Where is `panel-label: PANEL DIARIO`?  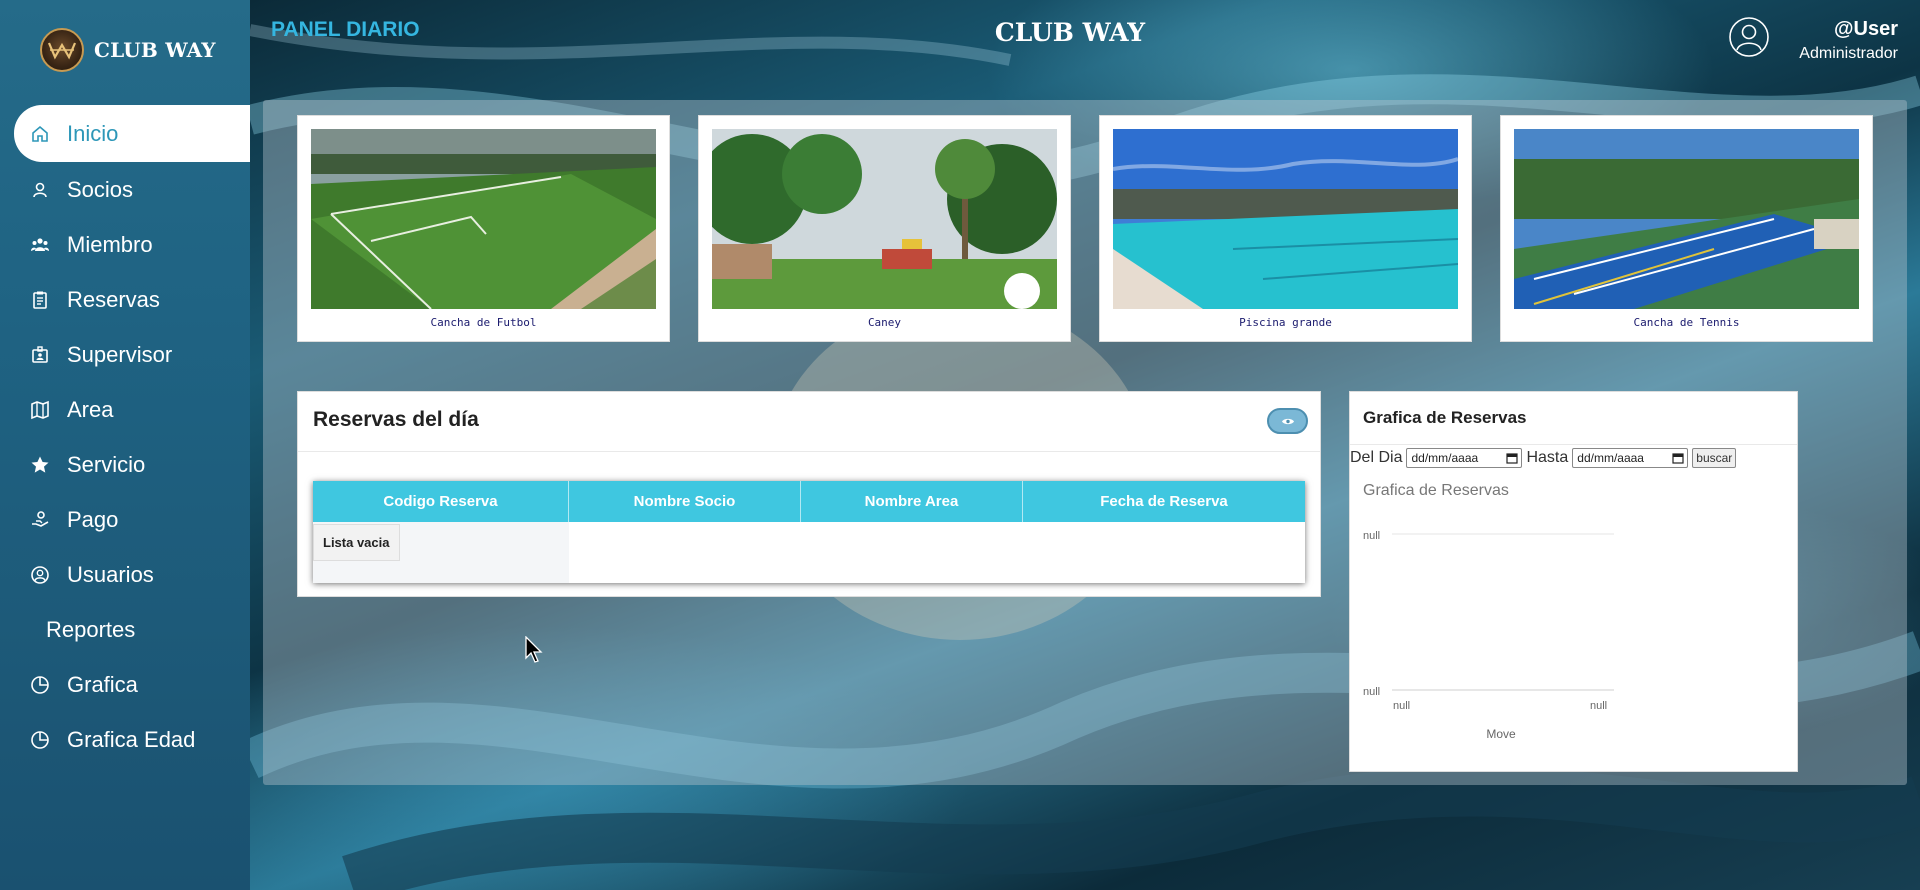
panel-label: PANEL DIARIO is located at coordinates (345, 29).